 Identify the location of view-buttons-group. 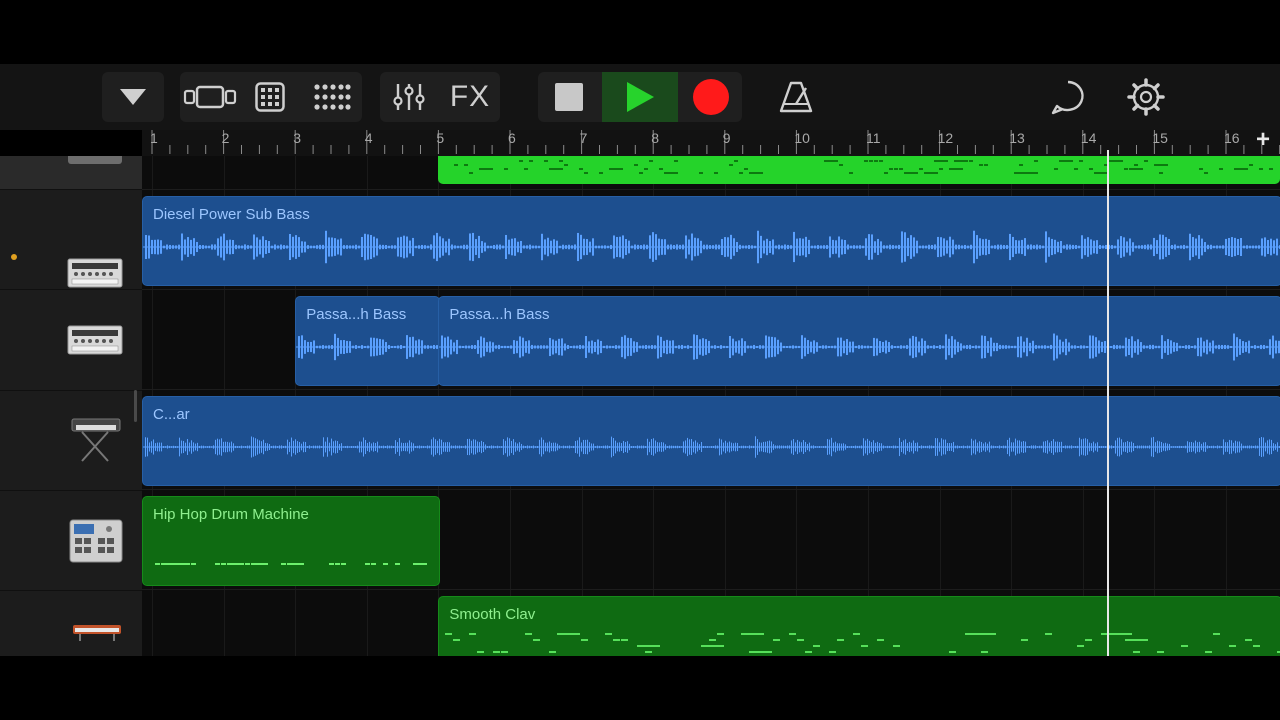
(271, 97).